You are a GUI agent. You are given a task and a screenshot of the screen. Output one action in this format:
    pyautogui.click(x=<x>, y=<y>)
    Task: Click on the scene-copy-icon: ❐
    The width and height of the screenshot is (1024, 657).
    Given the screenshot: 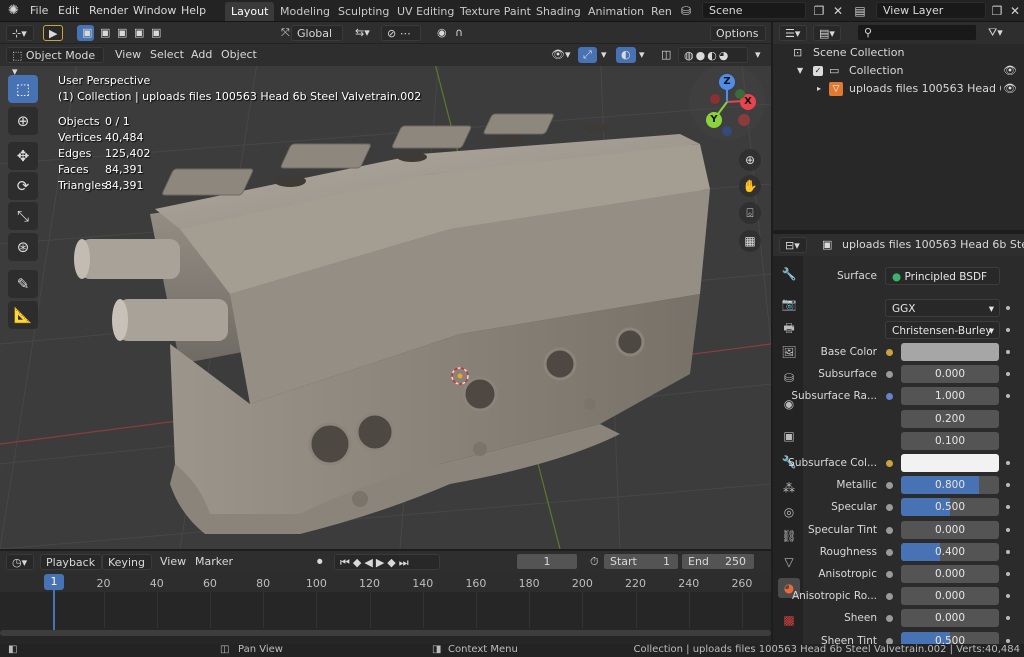 What is the action you would take?
    pyautogui.click(x=819, y=11)
    